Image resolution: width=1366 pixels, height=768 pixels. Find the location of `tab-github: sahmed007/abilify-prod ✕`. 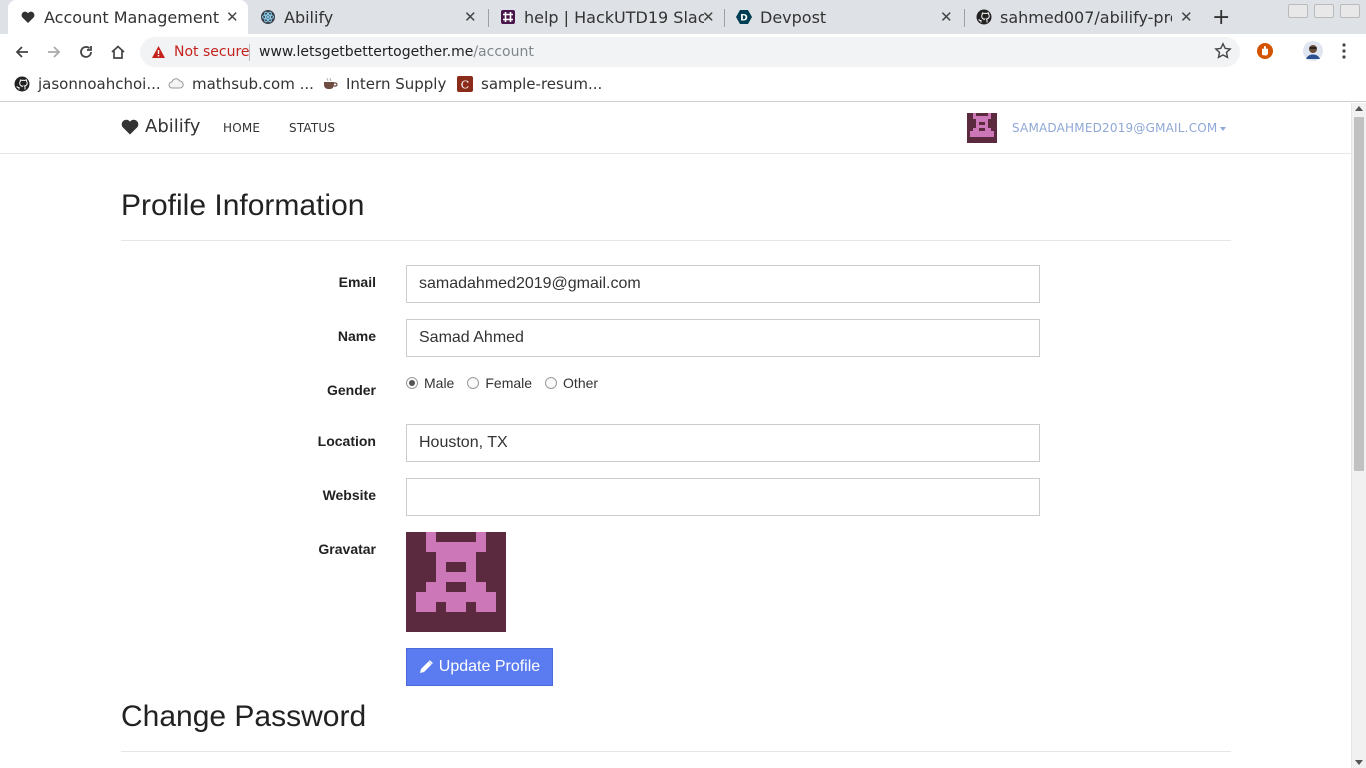

tab-github: sahmed007/abilify-prod ✕ is located at coordinates (1082, 17).